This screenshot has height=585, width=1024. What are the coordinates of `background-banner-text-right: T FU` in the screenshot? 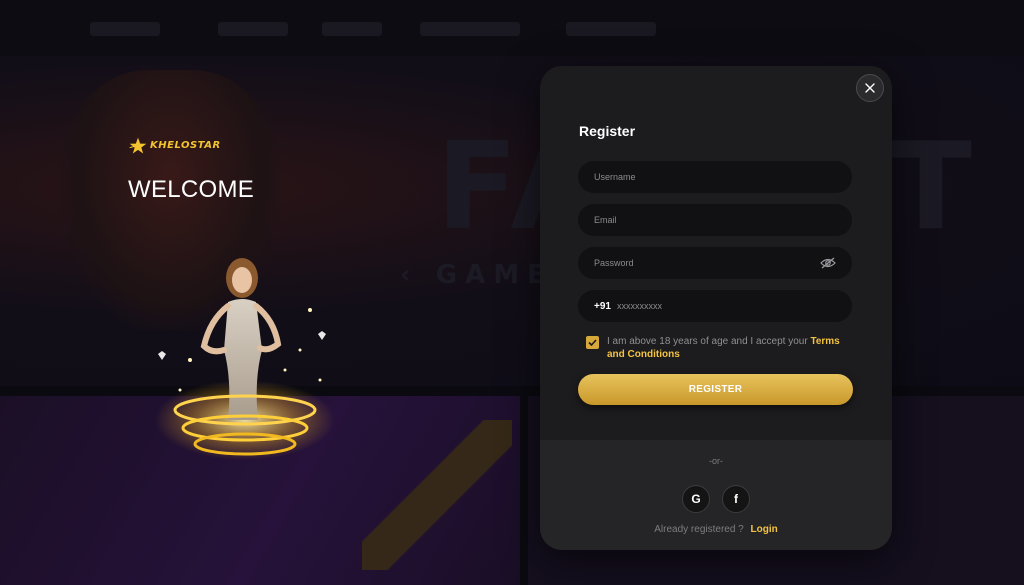 It's located at (957, 187).